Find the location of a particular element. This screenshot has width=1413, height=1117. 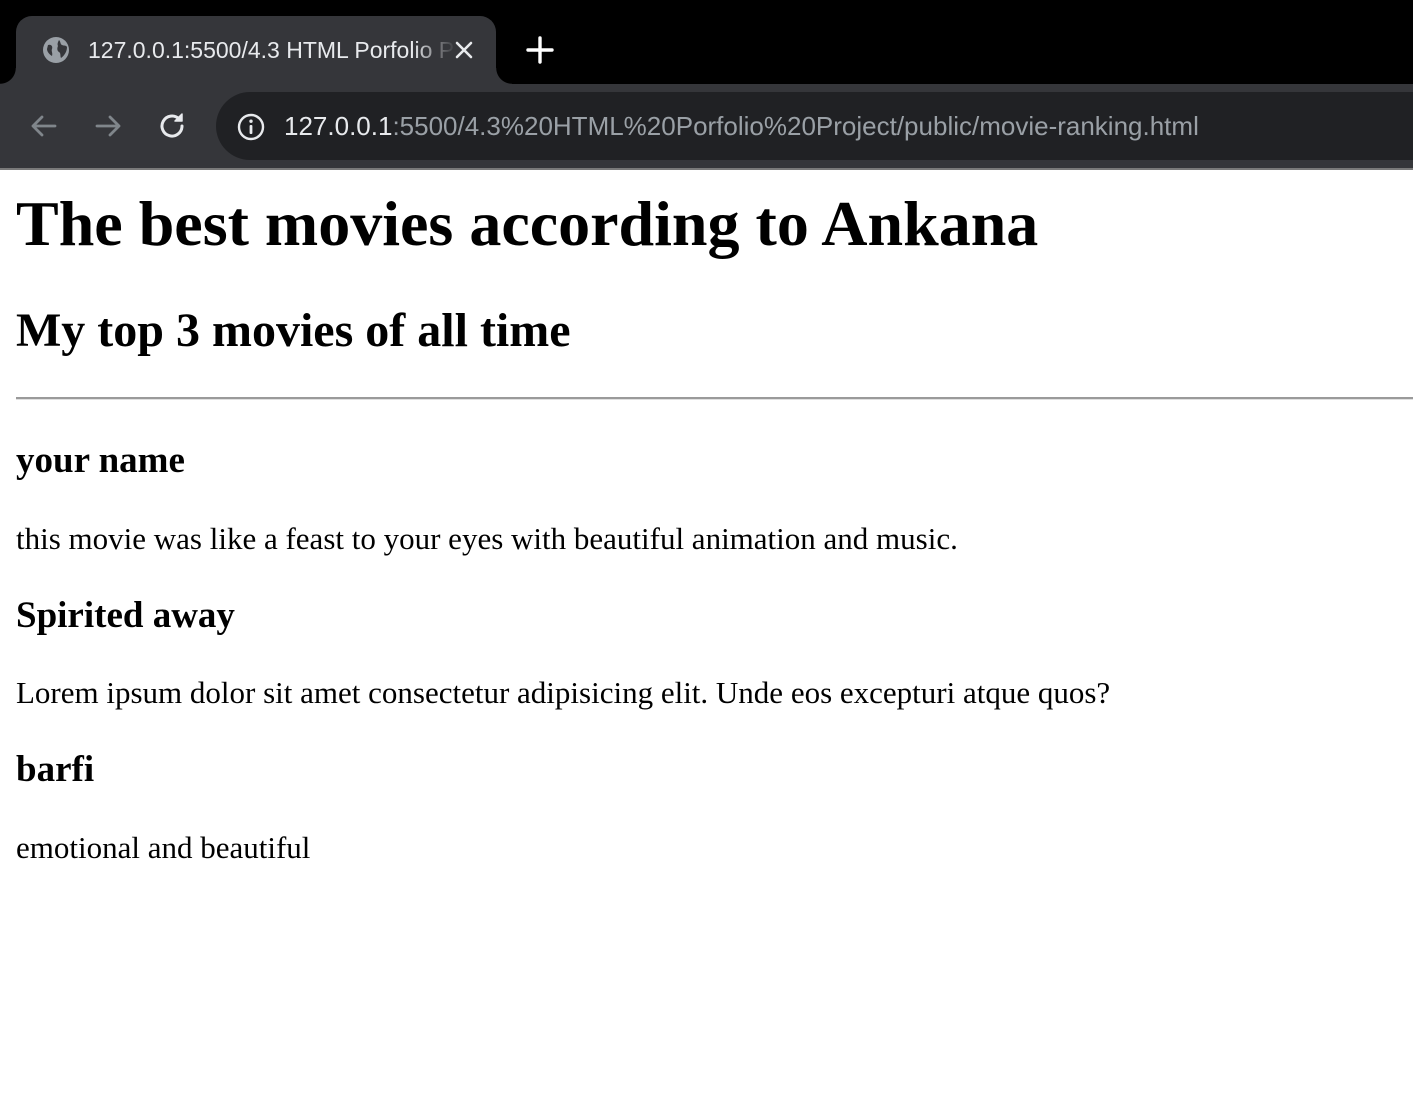

plus-icon is located at coordinates (540, 50).